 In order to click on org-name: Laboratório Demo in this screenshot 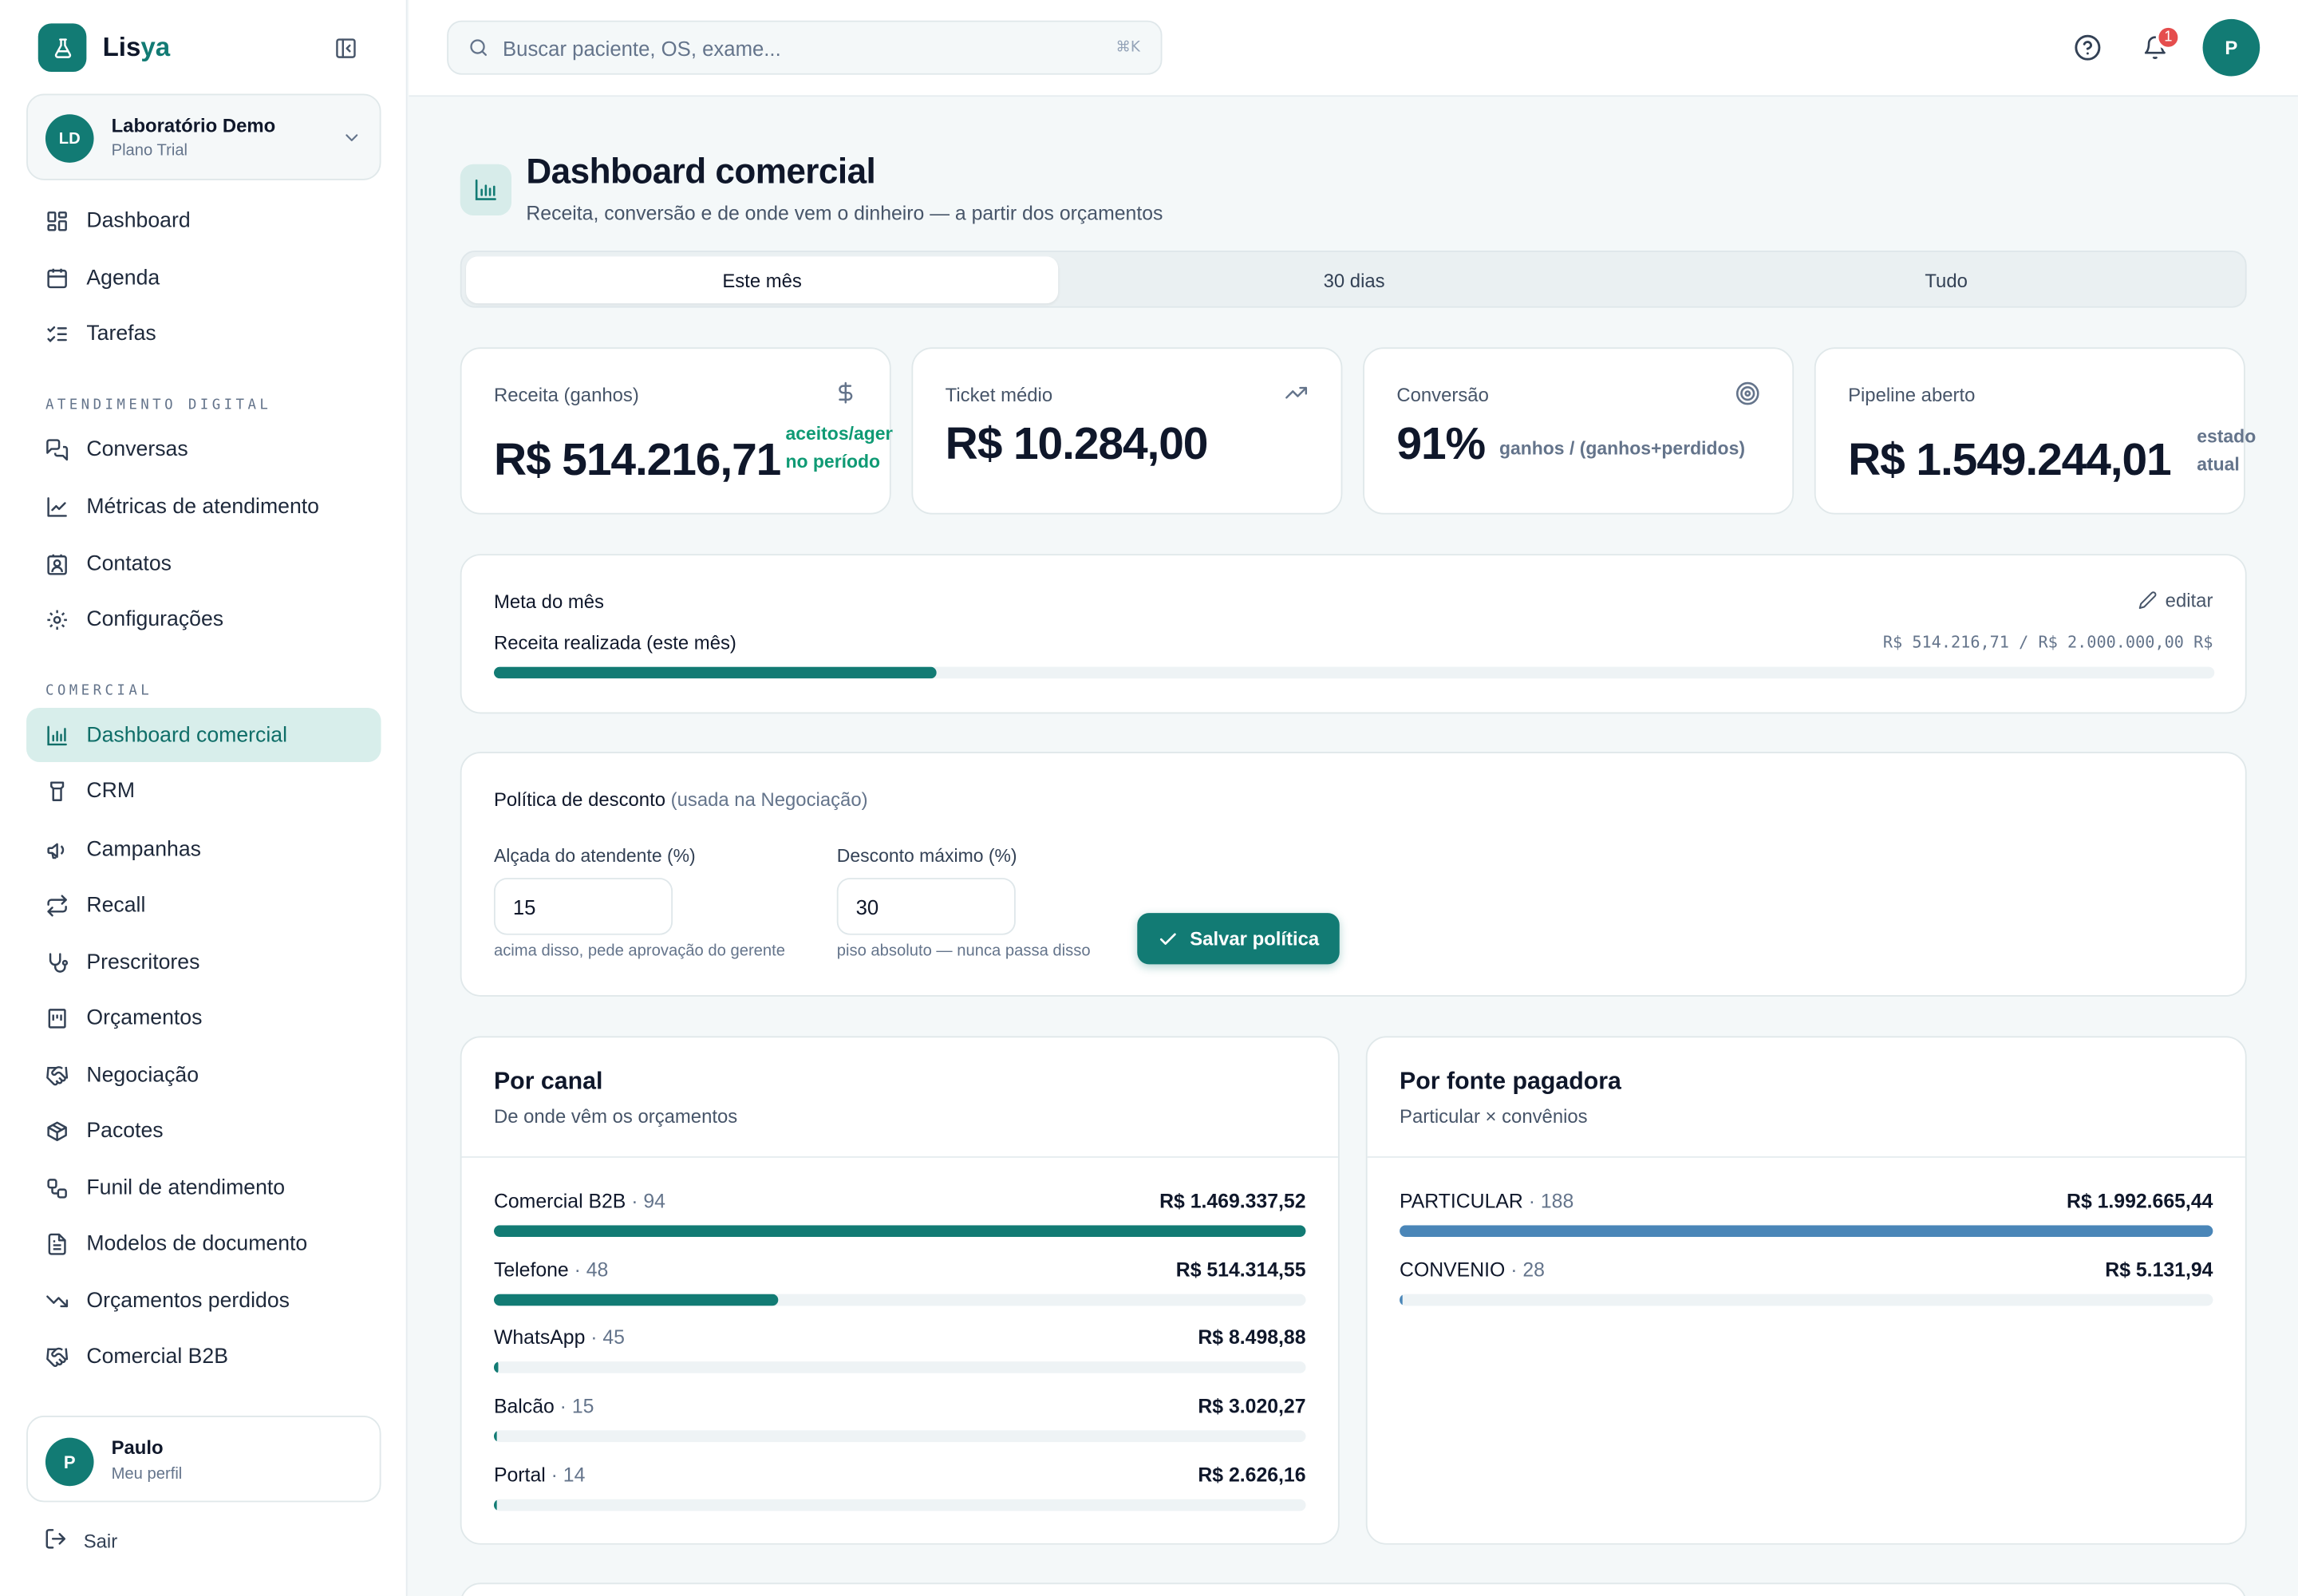, I will do `click(194, 125)`.